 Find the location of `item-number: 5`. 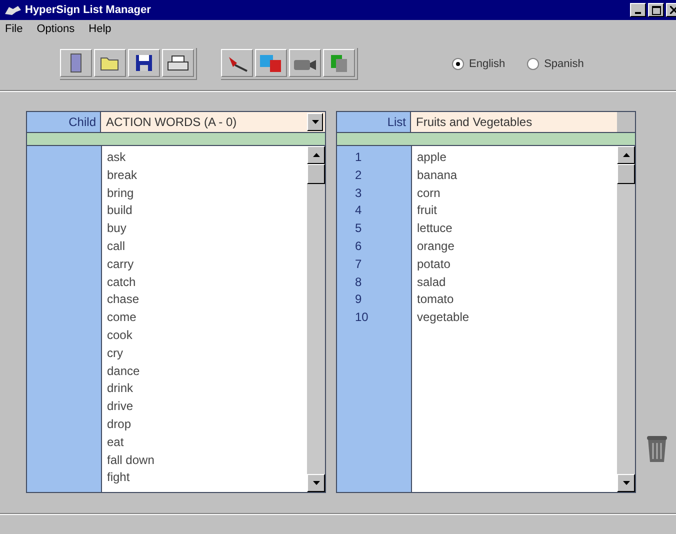

item-number: 5 is located at coordinates (358, 229).